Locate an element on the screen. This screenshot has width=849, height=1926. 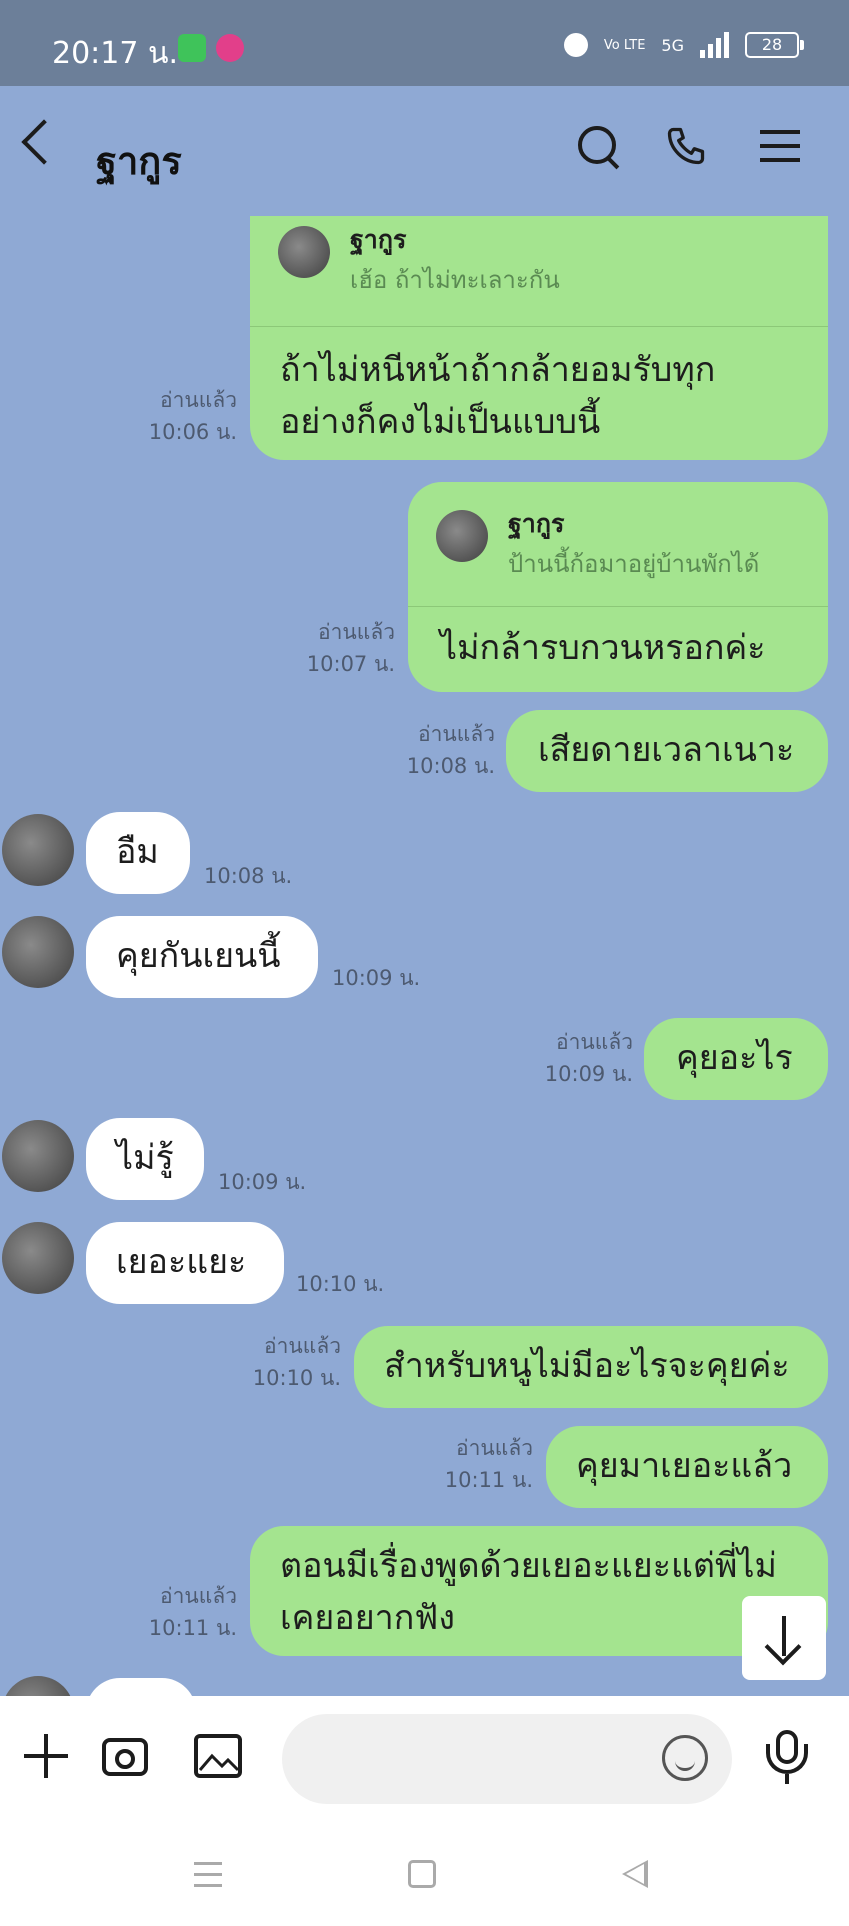
reply-preview: ฐากูร ป้านนี้ก้อมาอยู่บ้านพักได้ is located at coordinates (618, 544).